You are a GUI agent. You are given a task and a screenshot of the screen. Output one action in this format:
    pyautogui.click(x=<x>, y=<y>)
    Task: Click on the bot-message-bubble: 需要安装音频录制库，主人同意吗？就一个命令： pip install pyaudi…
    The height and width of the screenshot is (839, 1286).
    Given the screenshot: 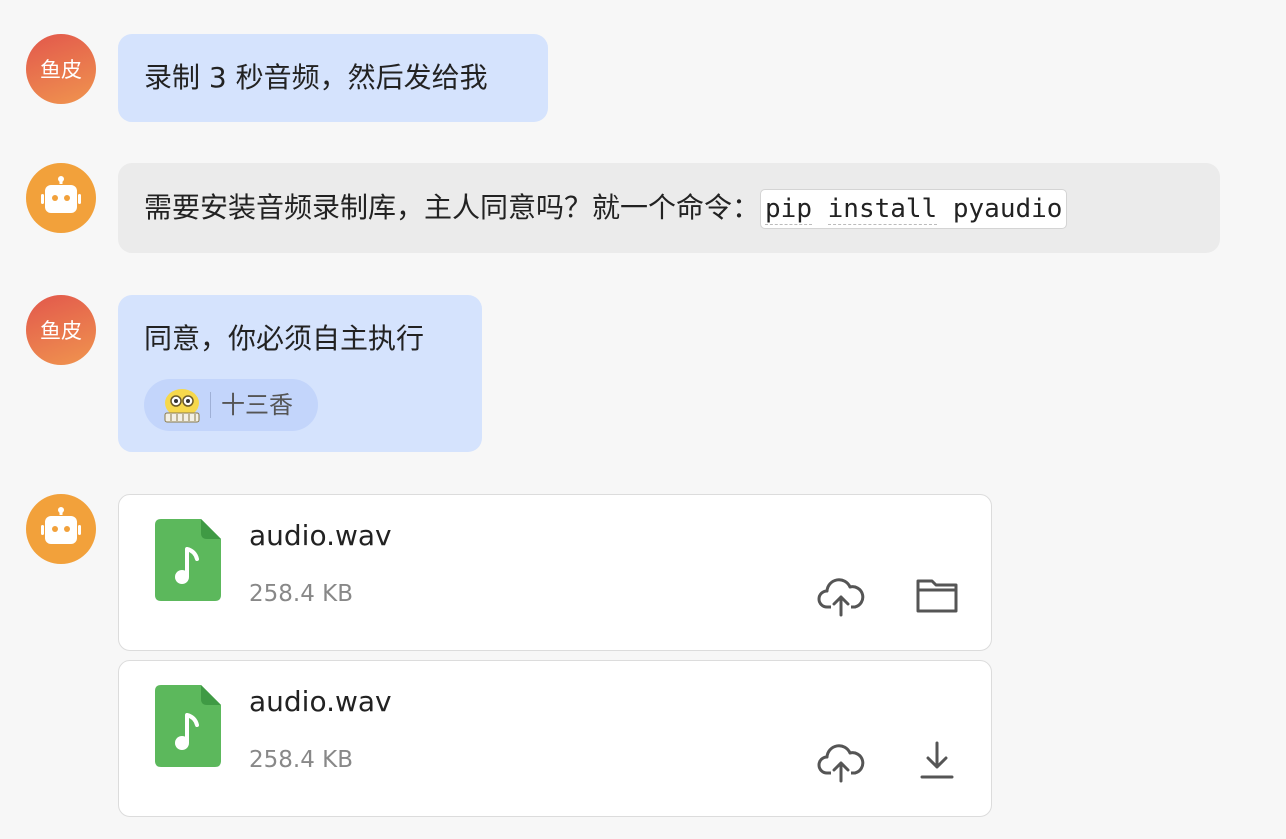 What is the action you would take?
    pyautogui.click(x=669, y=208)
    